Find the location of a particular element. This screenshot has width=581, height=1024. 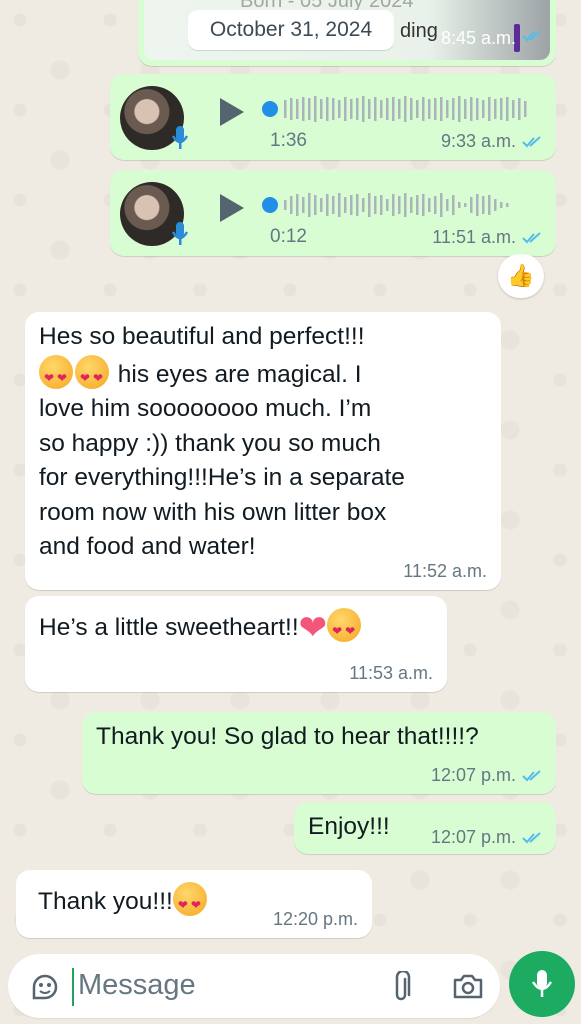

camera-icon is located at coordinates (468, 986).